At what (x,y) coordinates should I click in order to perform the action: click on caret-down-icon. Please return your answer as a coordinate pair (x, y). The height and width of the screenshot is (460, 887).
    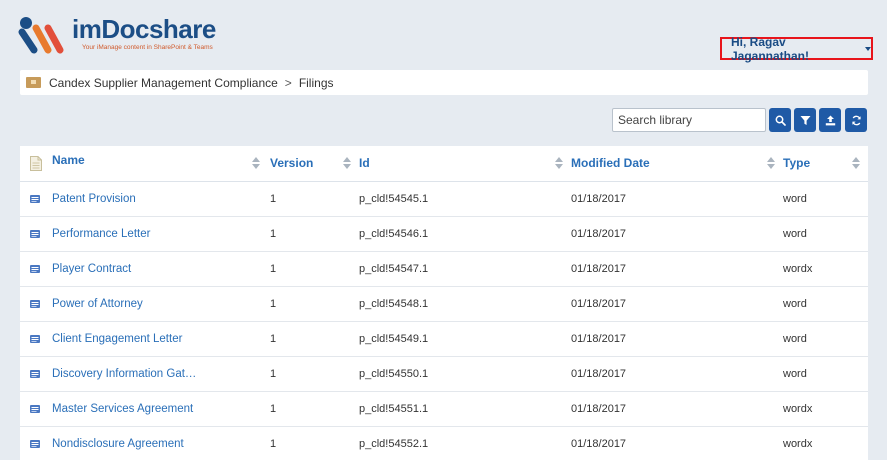
    Looking at the image, I should click on (868, 48).